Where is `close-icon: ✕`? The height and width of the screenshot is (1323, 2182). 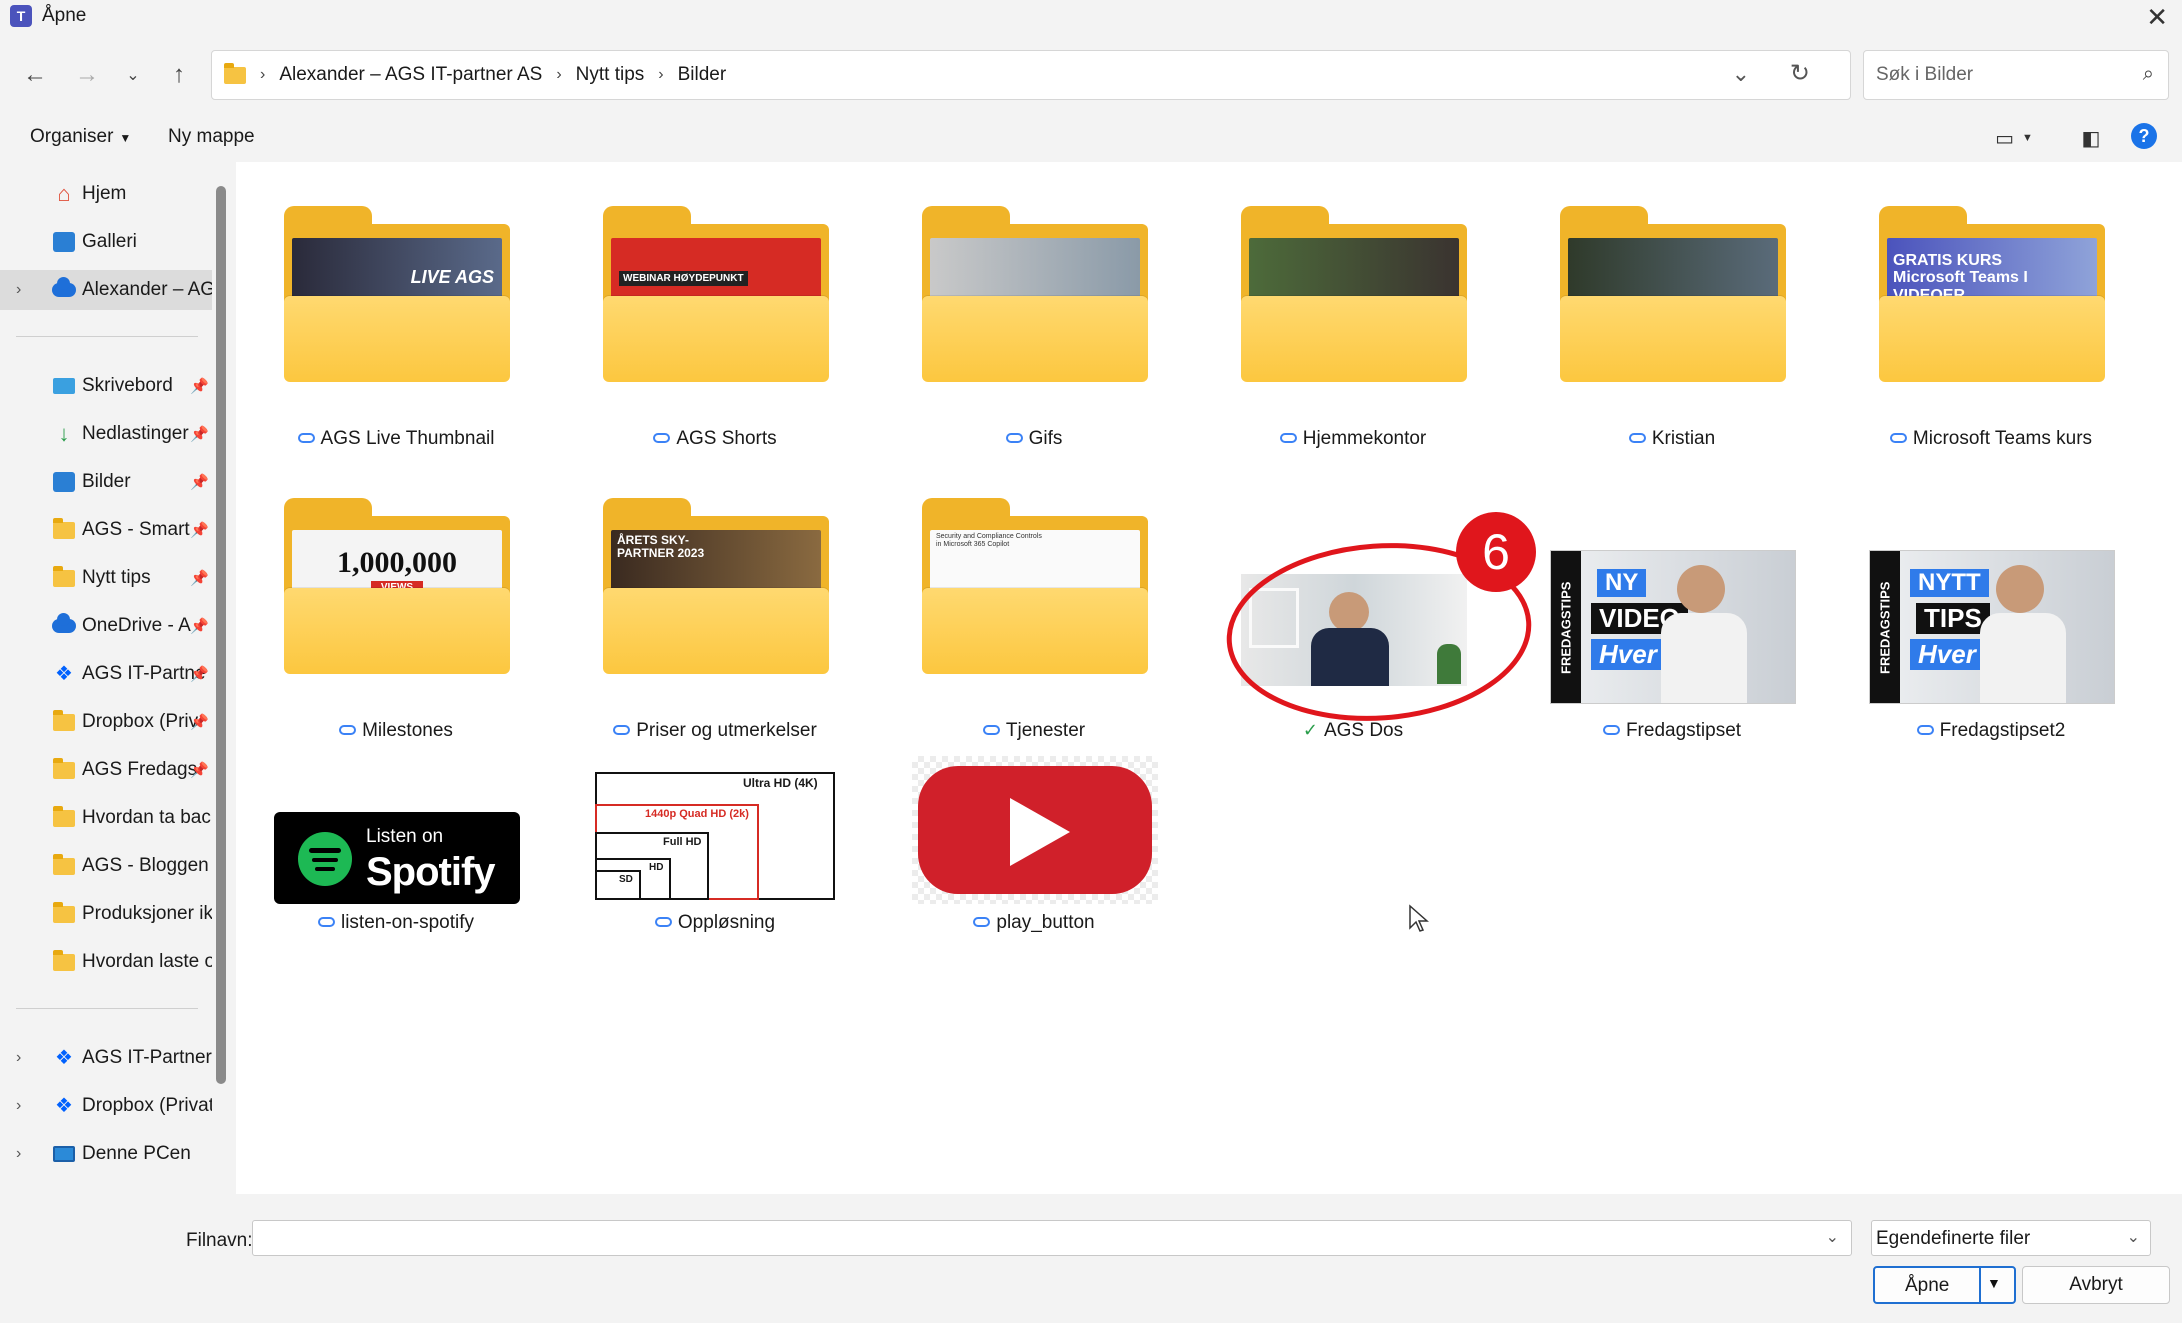 close-icon: ✕ is located at coordinates (2157, 17).